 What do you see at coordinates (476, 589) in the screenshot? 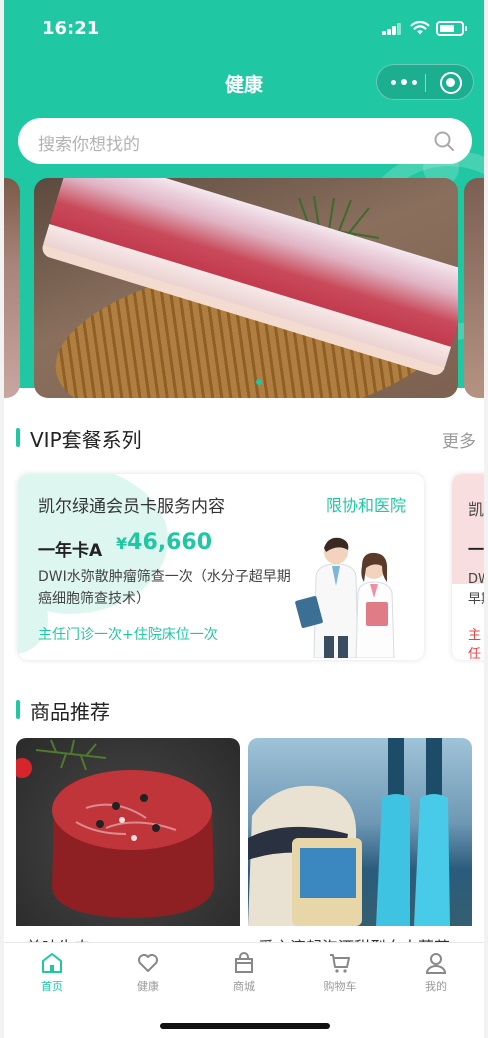
I see `vip-card-description: DWI 早期` at bounding box center [476, 589].